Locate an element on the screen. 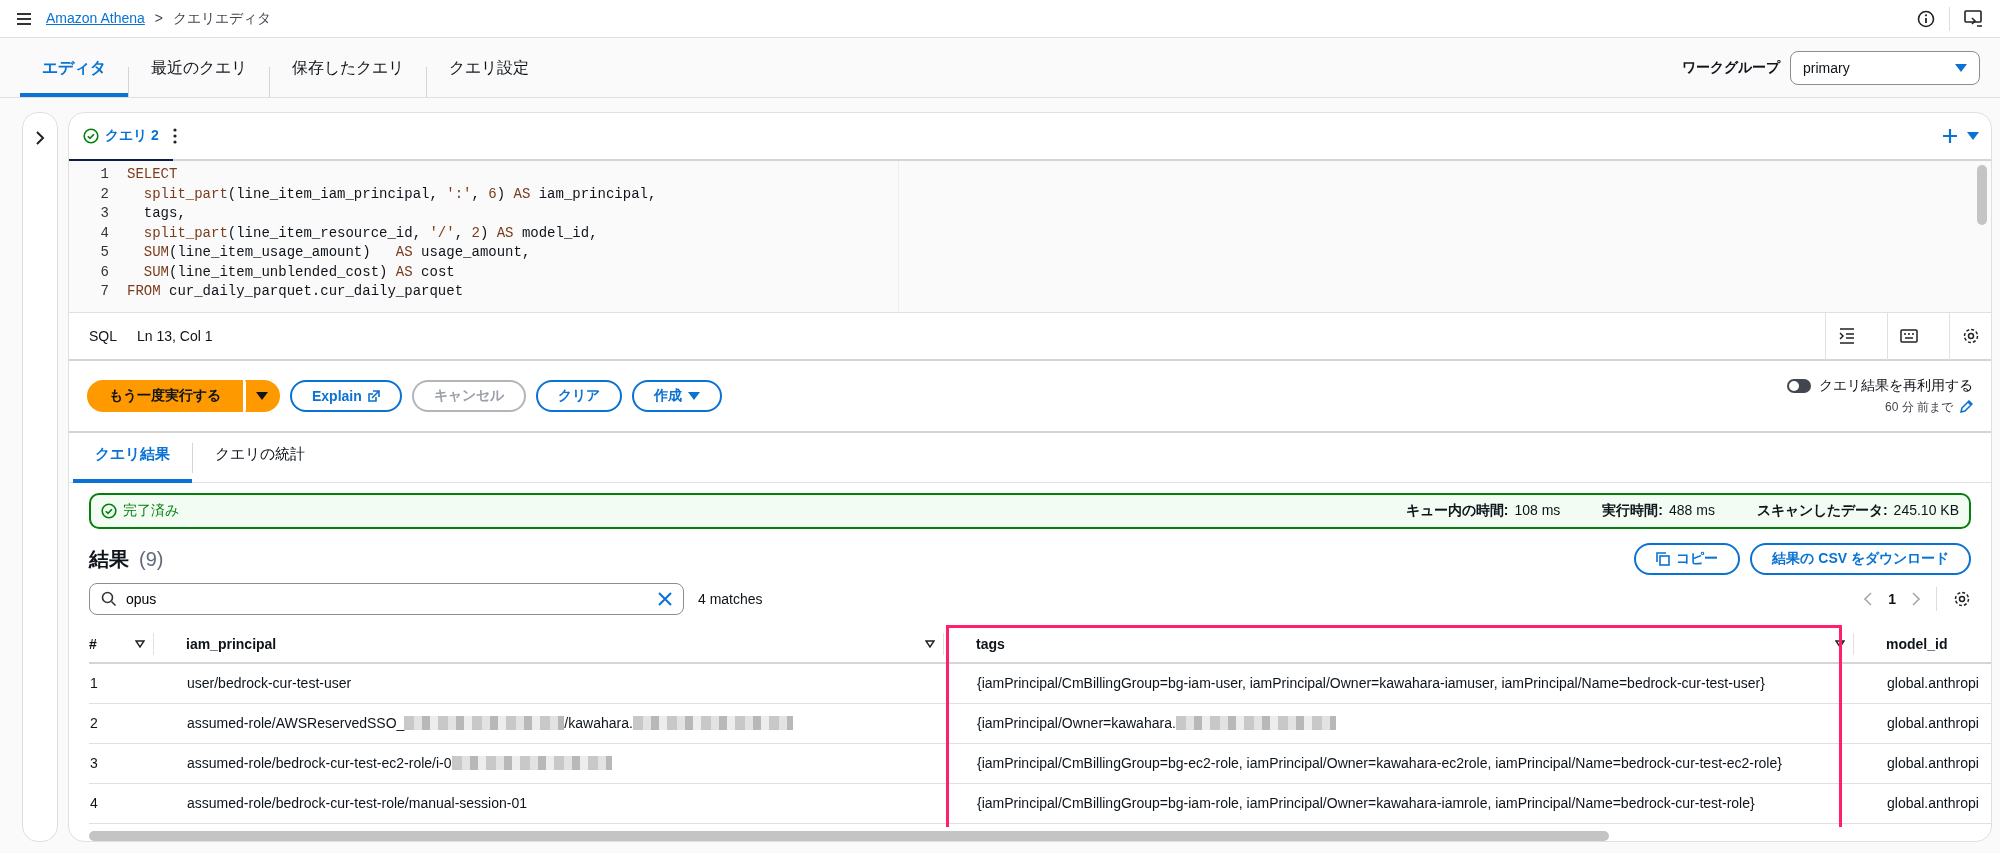  stat-value: 488 ms is located at coordinates (1692, 511).